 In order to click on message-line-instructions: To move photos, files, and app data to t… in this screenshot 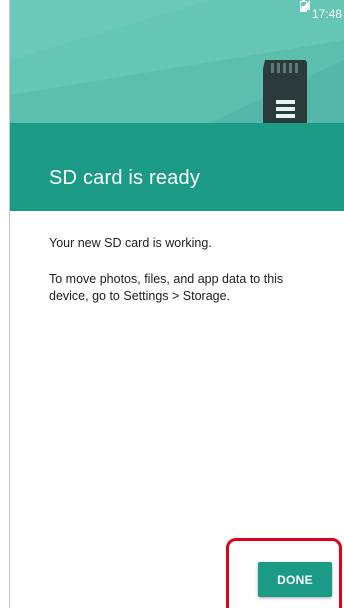, I will do `click(166, 287)`.